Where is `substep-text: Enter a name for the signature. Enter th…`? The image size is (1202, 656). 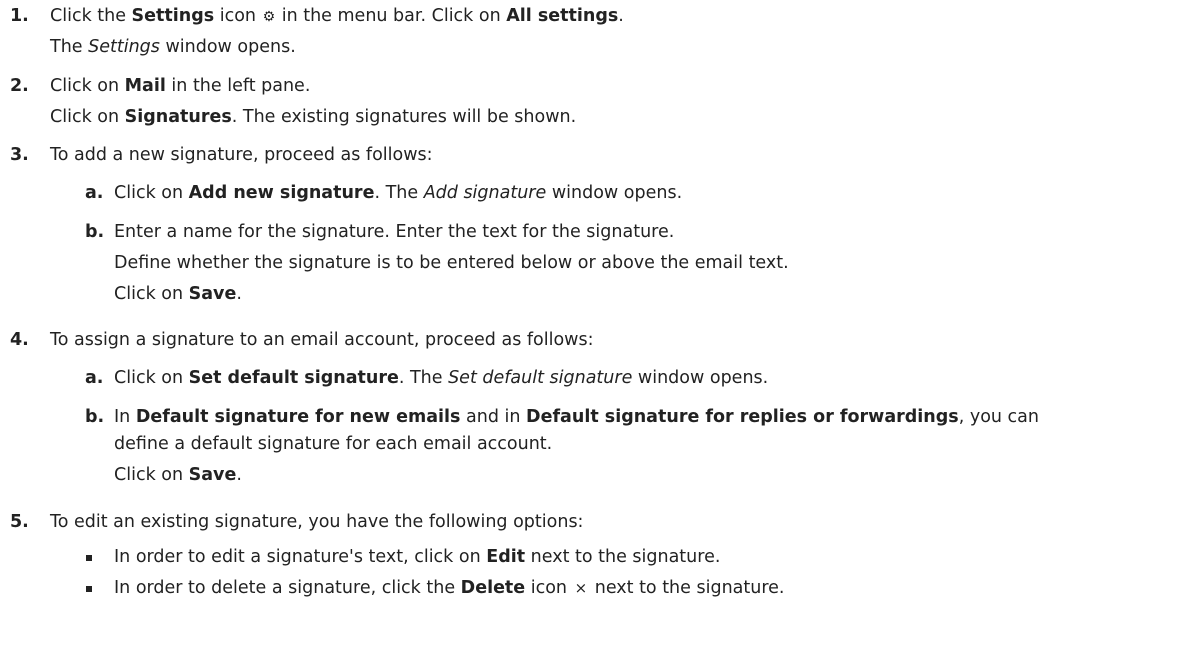
substep-text: Enter a name for the signature. Enter th… is located at coordinates (394, 232).